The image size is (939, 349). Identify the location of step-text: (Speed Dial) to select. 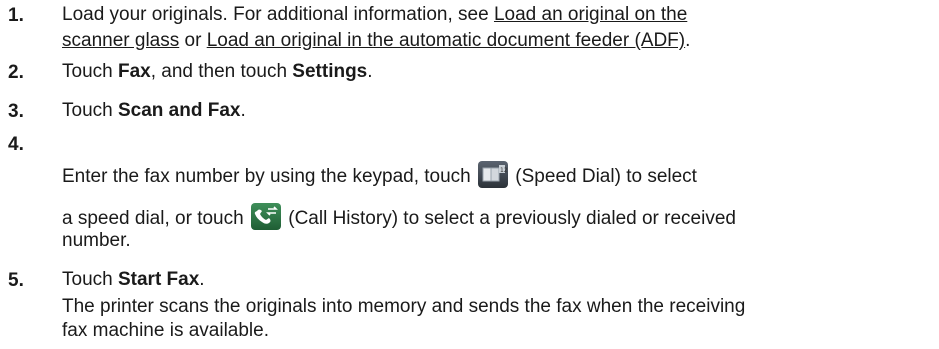
(603, 176).